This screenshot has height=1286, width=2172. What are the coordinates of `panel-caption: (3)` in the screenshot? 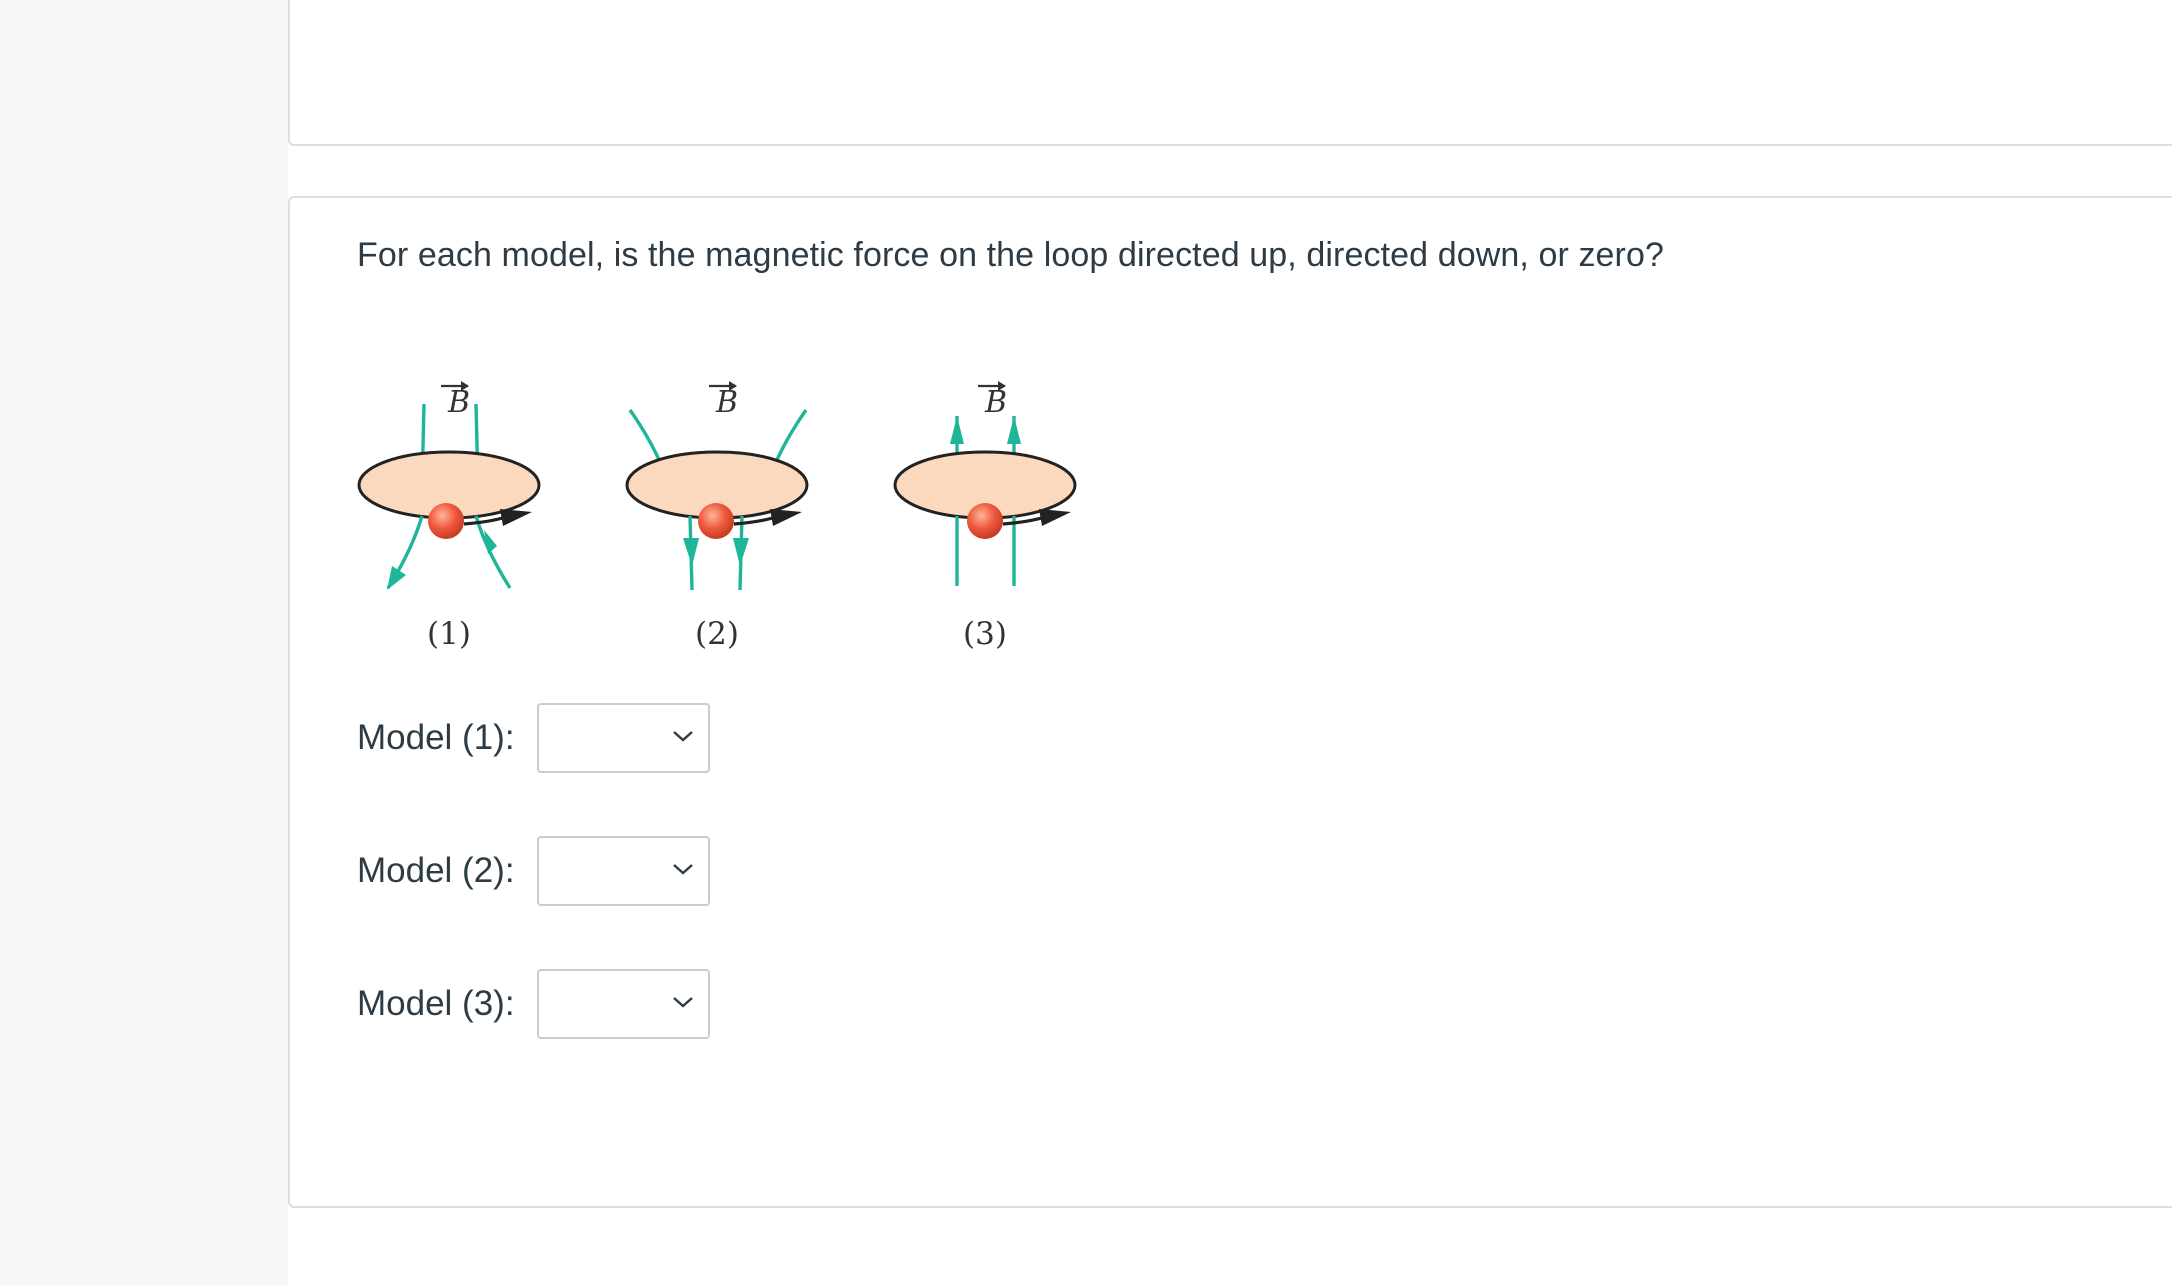 It's located at (985, 634).